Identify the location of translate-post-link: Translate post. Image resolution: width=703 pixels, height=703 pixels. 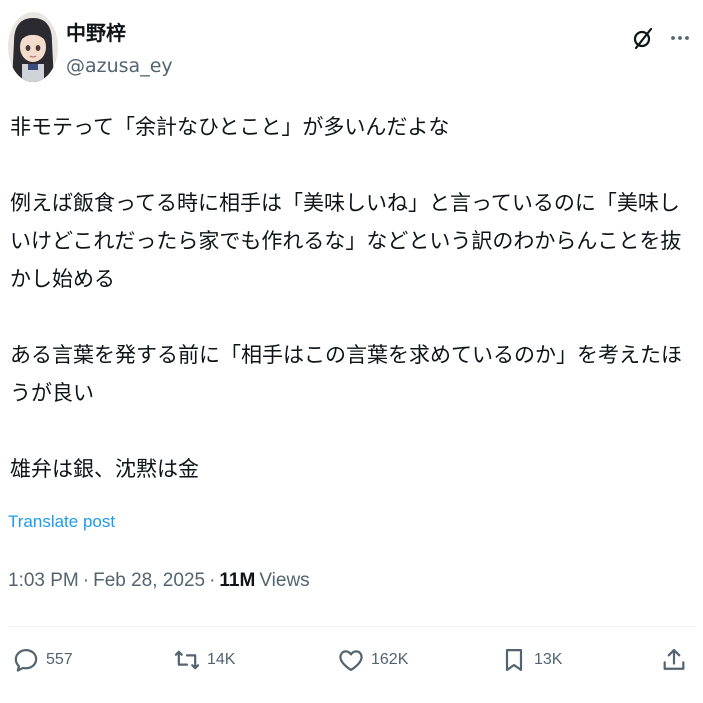
(61, 522).